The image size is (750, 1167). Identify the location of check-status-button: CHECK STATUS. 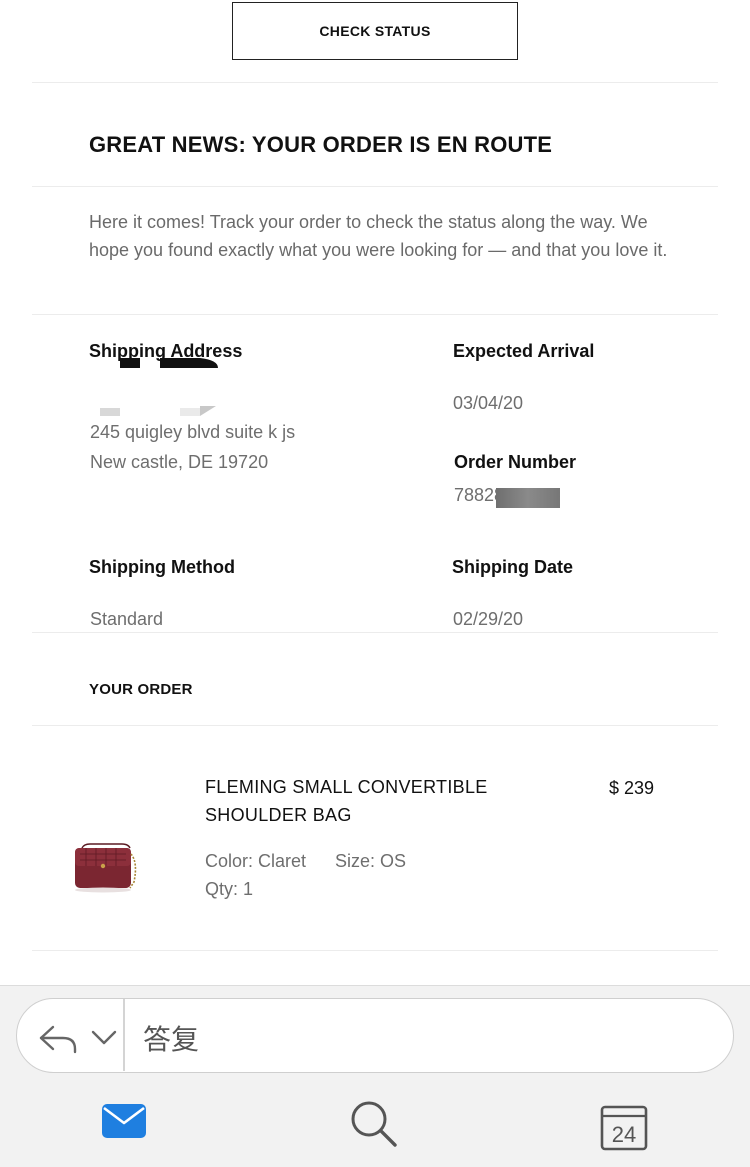
(375, 31).